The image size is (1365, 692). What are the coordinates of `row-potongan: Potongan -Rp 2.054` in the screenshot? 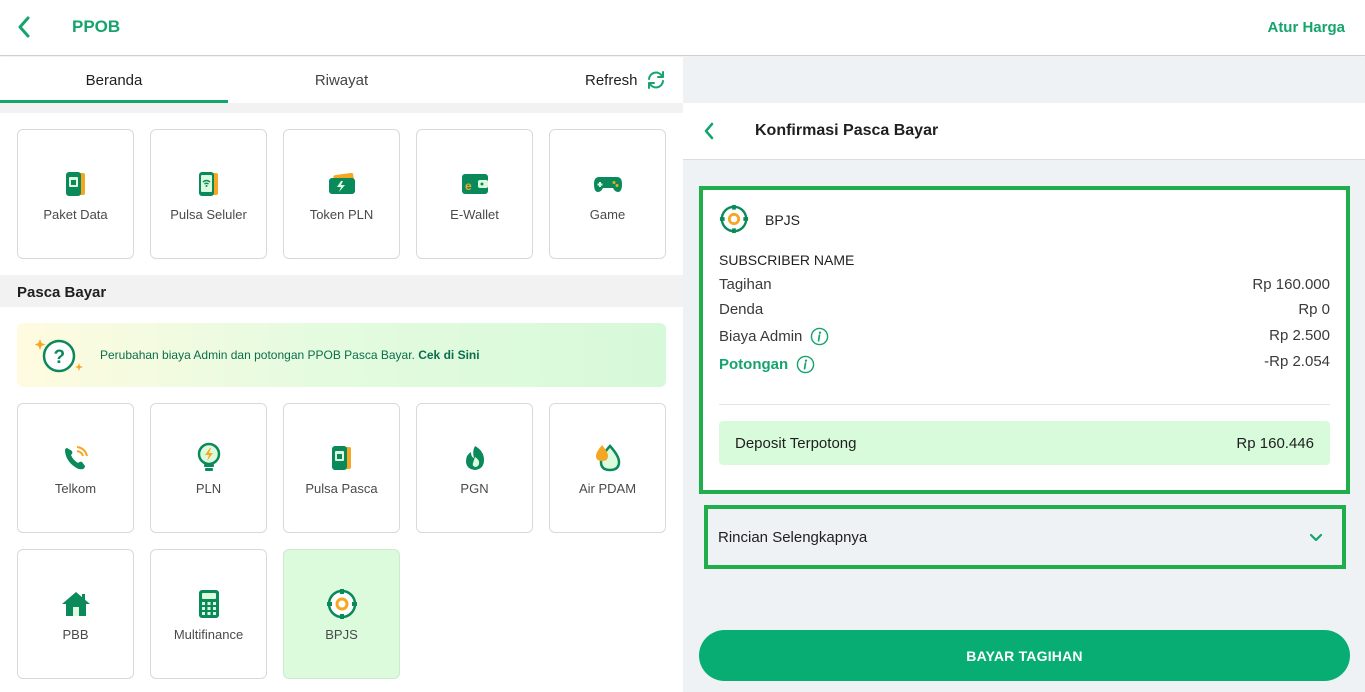 It's located at (1024, 364).